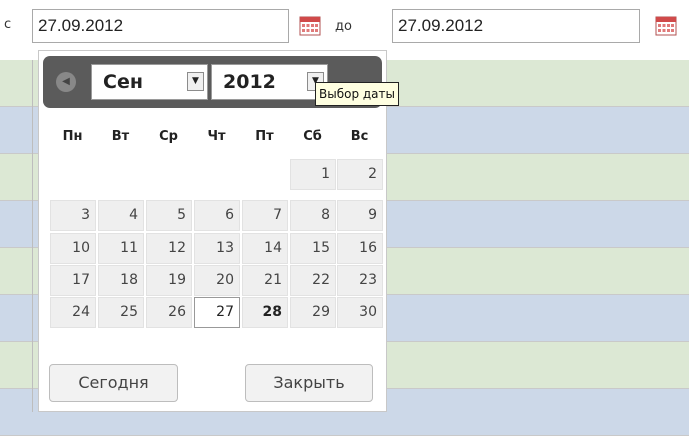 This screenshot has height=436, width=689. I want to click on year-select: 2012 ▼, so click(269, 82).